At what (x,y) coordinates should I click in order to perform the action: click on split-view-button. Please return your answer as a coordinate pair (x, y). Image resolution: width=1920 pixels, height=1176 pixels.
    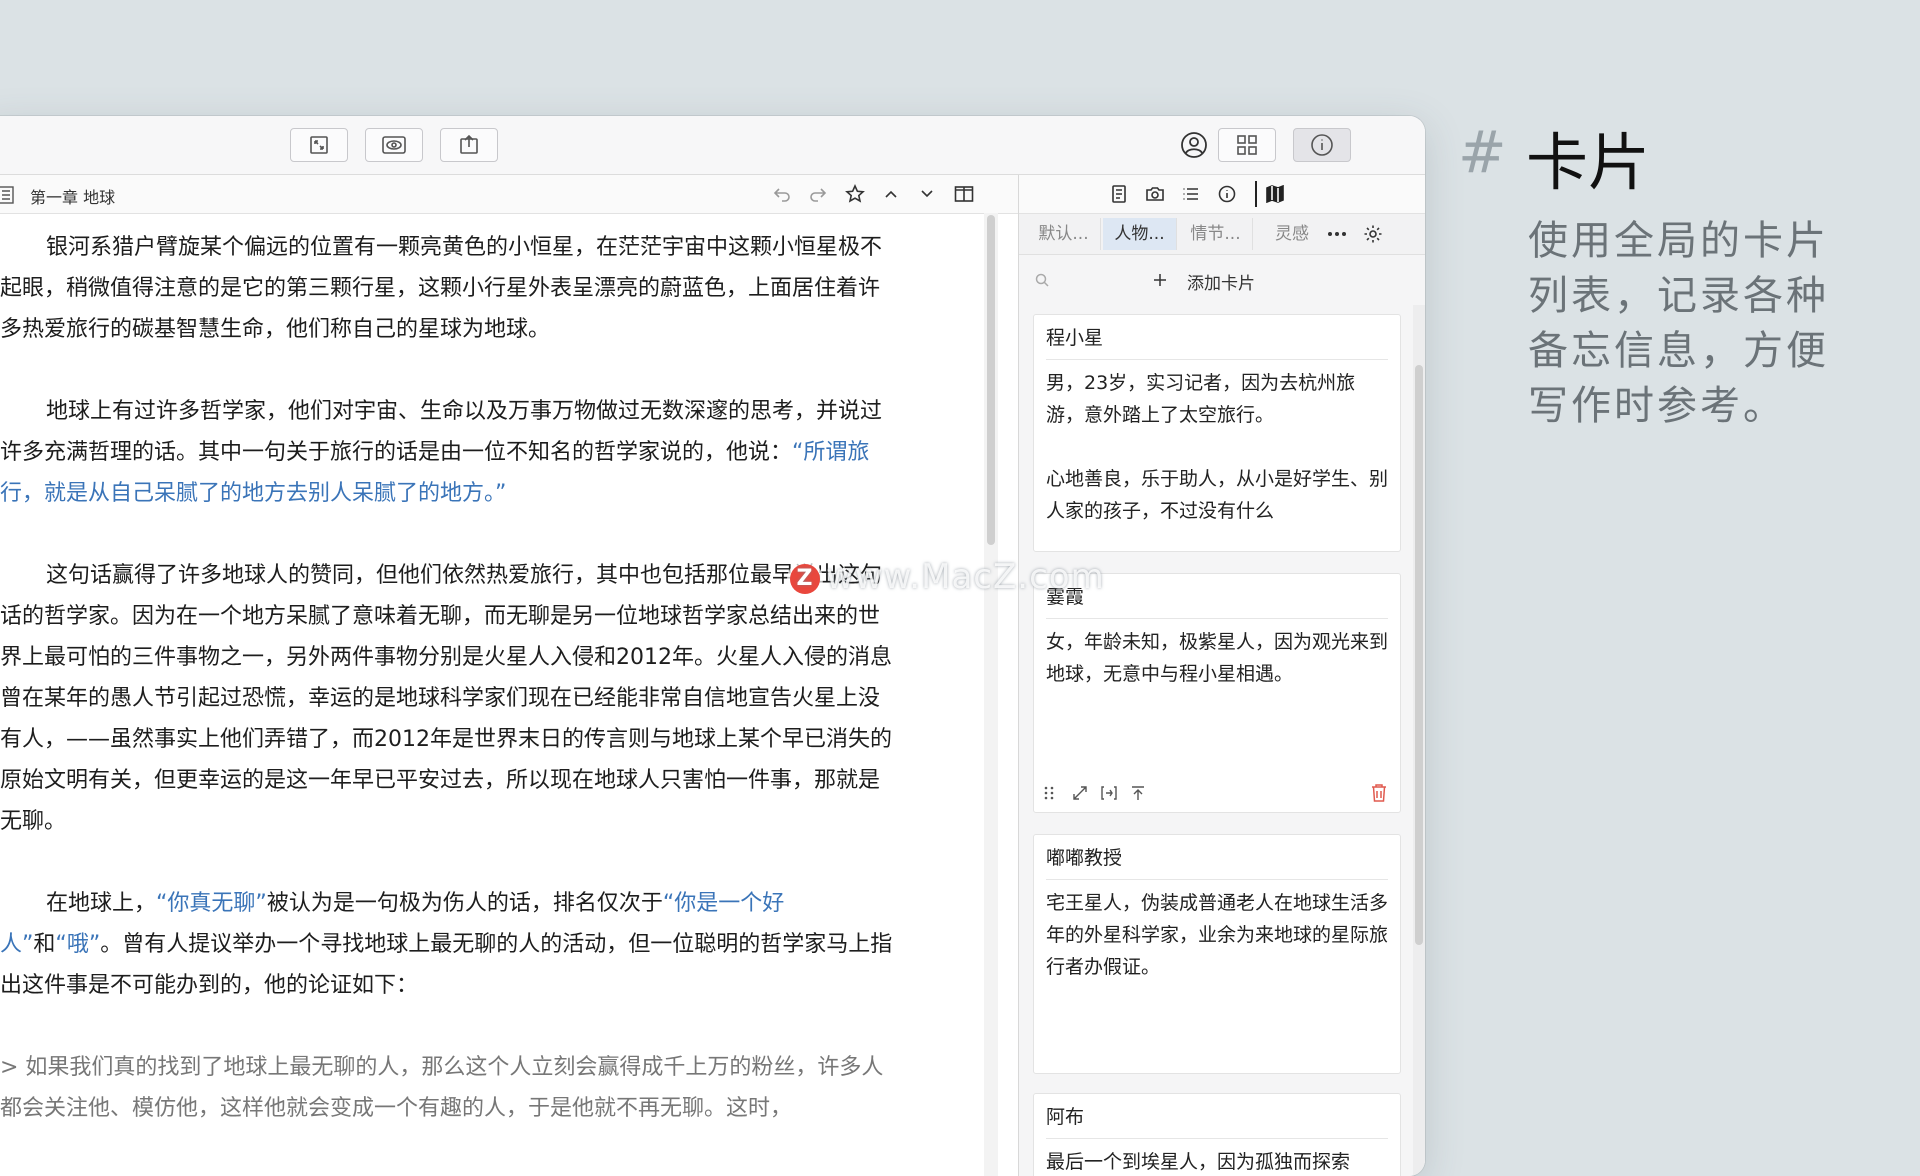
    Looking at the image, I should click on (964, 194).